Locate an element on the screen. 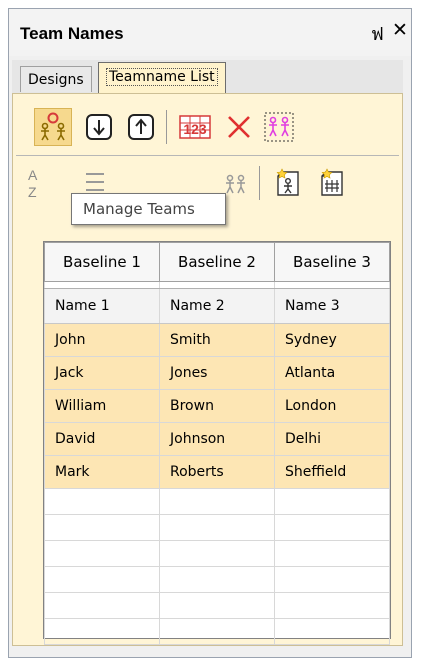 This screenshot has height=666, width=422. delete-button is located at coordinates (239, 127).